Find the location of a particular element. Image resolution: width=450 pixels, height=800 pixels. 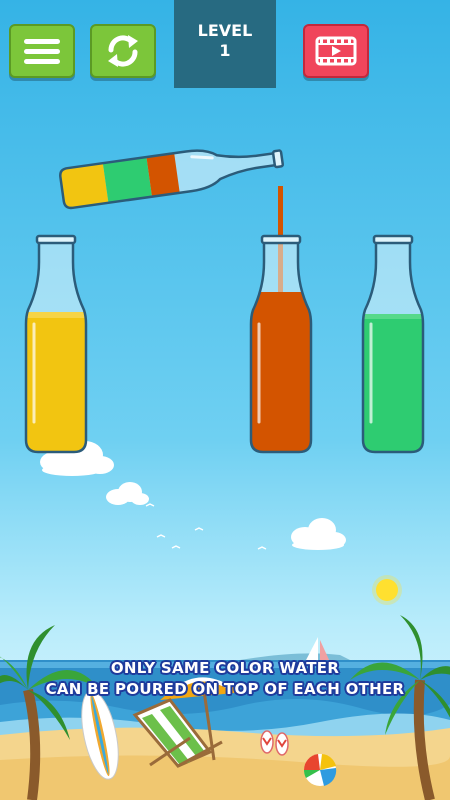

liquid-green is located at coordinates (393, 383).